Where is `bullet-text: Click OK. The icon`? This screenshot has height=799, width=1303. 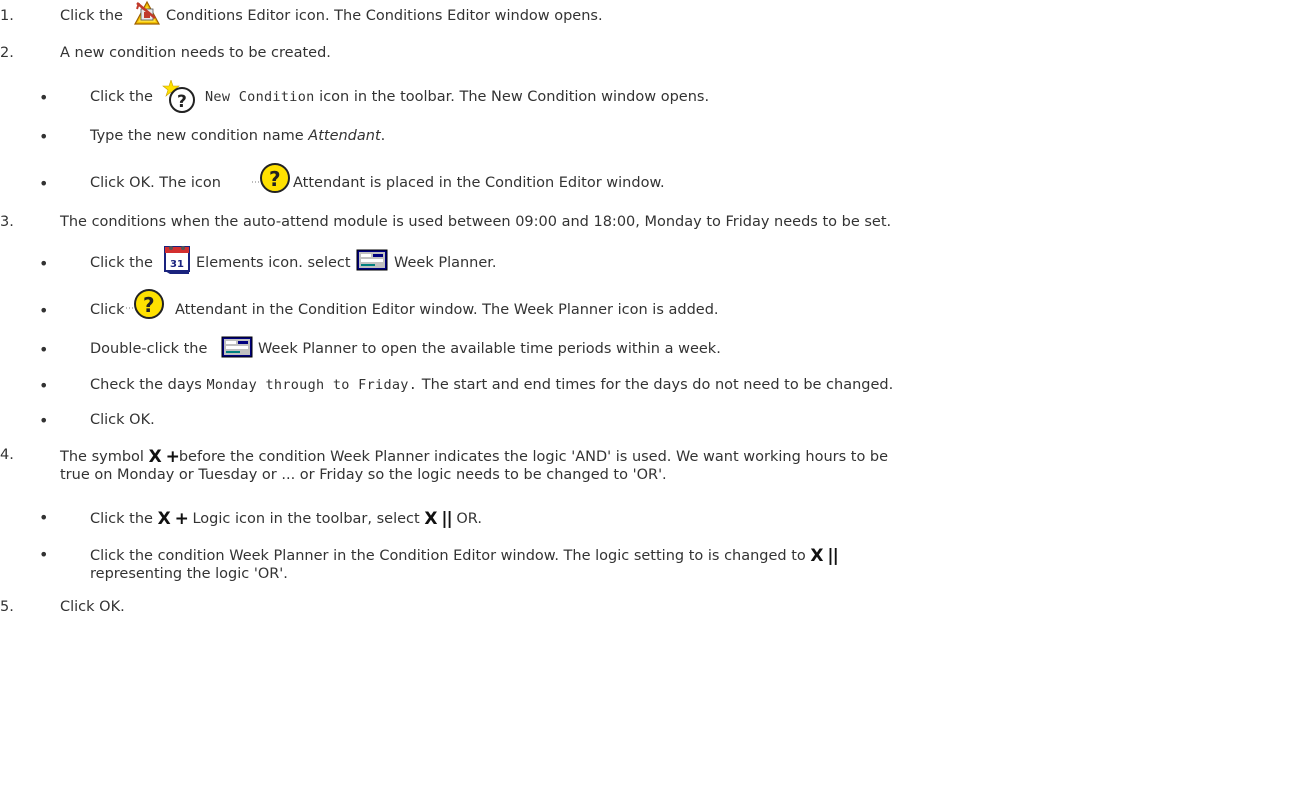
bullet-text: Click OK. The icon is located at coordinates (155, 183).